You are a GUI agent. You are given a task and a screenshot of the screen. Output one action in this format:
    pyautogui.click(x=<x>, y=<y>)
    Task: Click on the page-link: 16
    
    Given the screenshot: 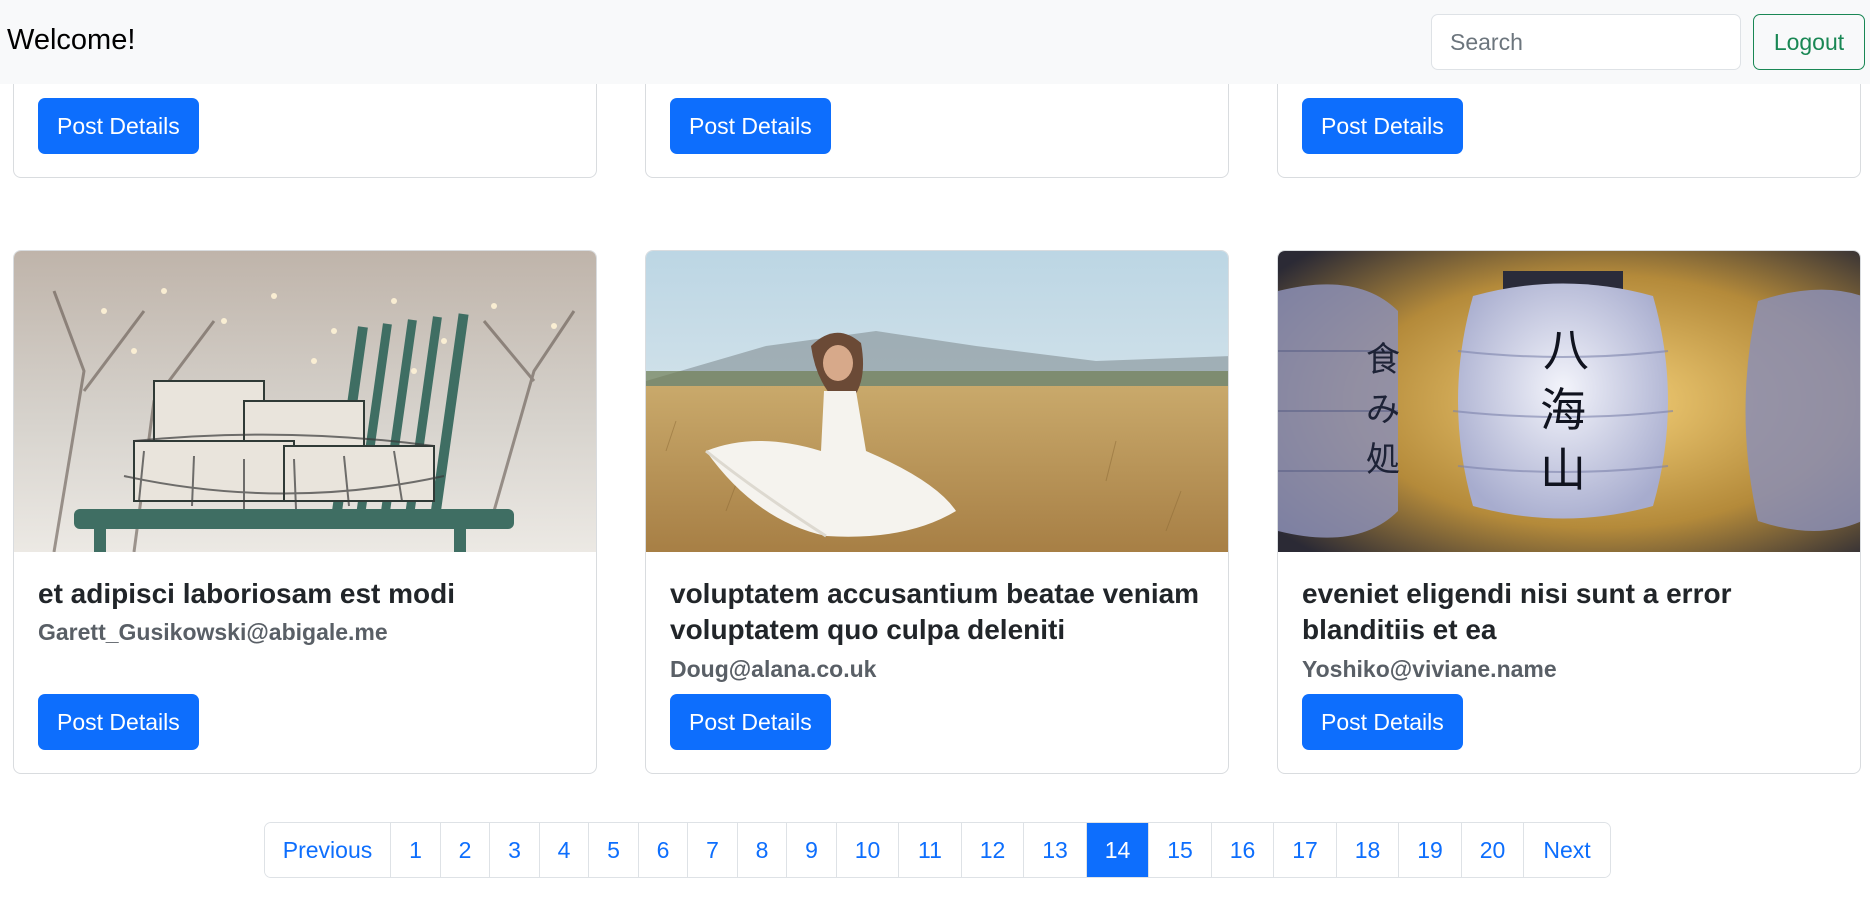 What is the action you would take?
    pyautogui.click(x=1243, y=850)
    